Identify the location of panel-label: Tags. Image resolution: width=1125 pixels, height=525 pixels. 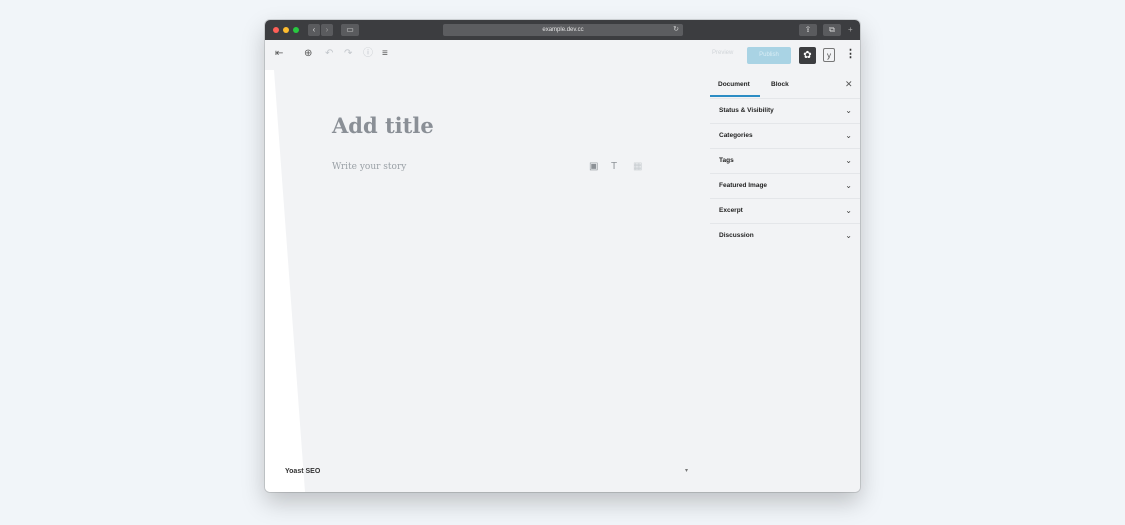
(726, 160).